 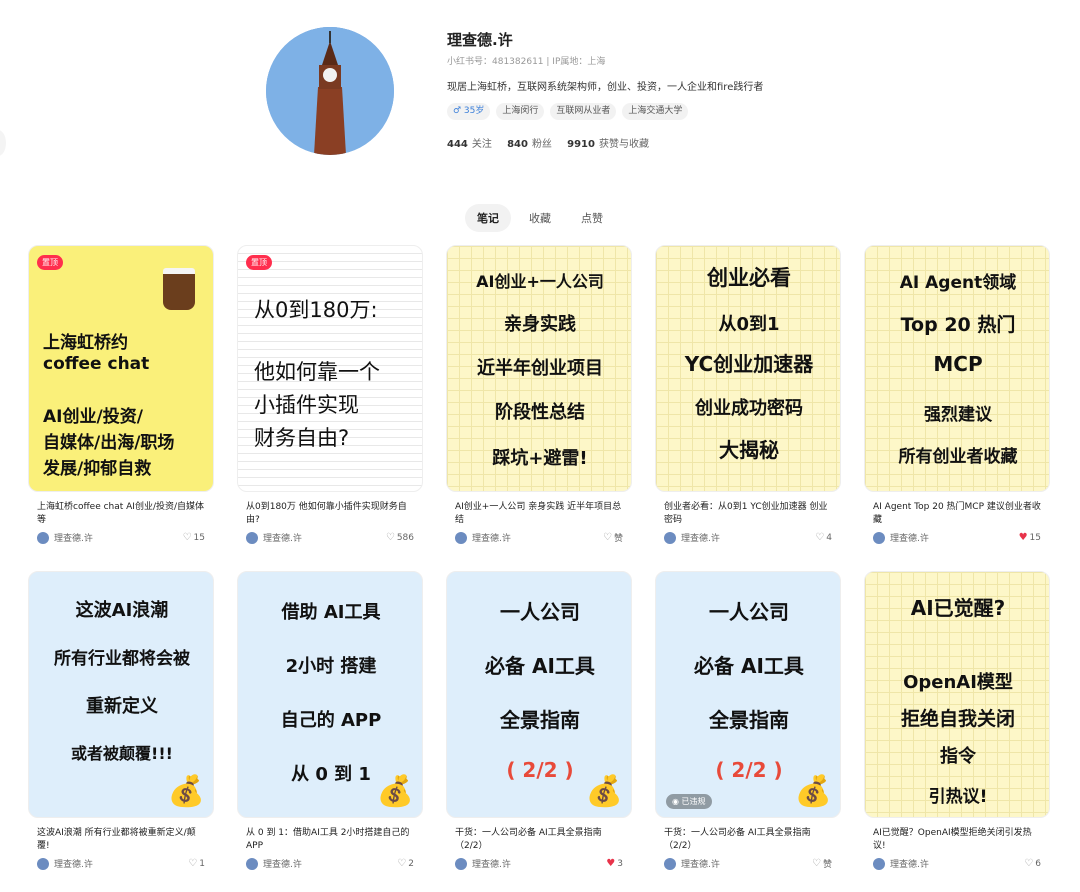 I want to click on note-cover: AI创业+一人公司 亲身实践 近半年创业项目 阶段性总结 踩坑+避雷!, so click(x=539, y=368).